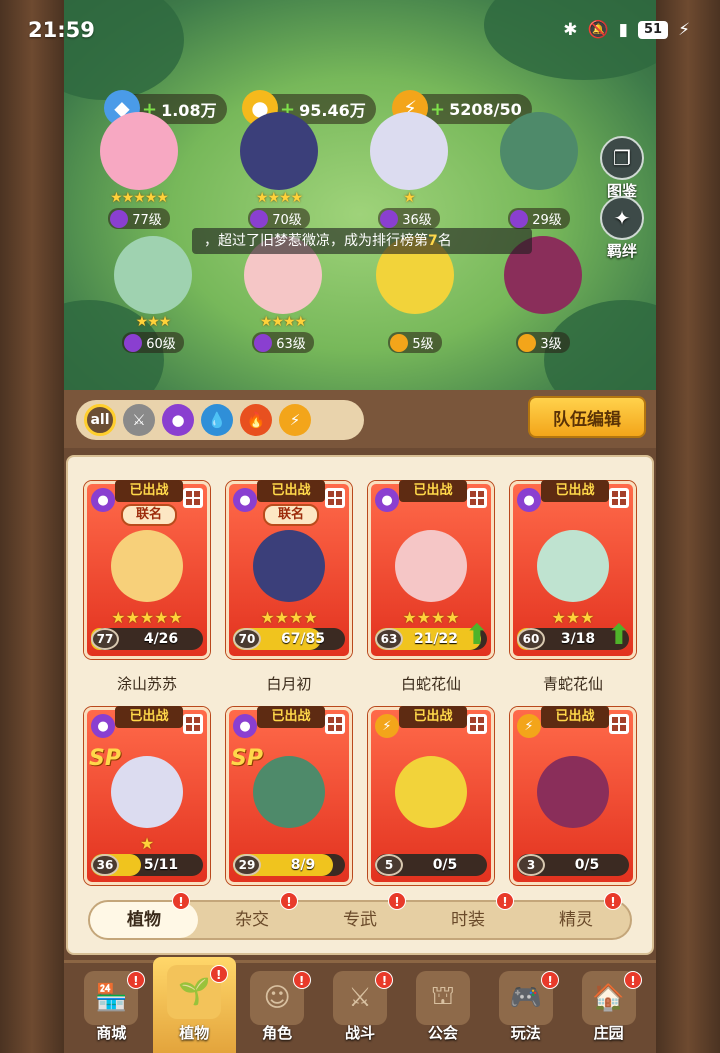 The height and width of the screenshot is (1053, 720). What do you see at coordinates (468, 920) in the screenshot?
I see `tab-label: 时装` at bounding box center [468, 920].